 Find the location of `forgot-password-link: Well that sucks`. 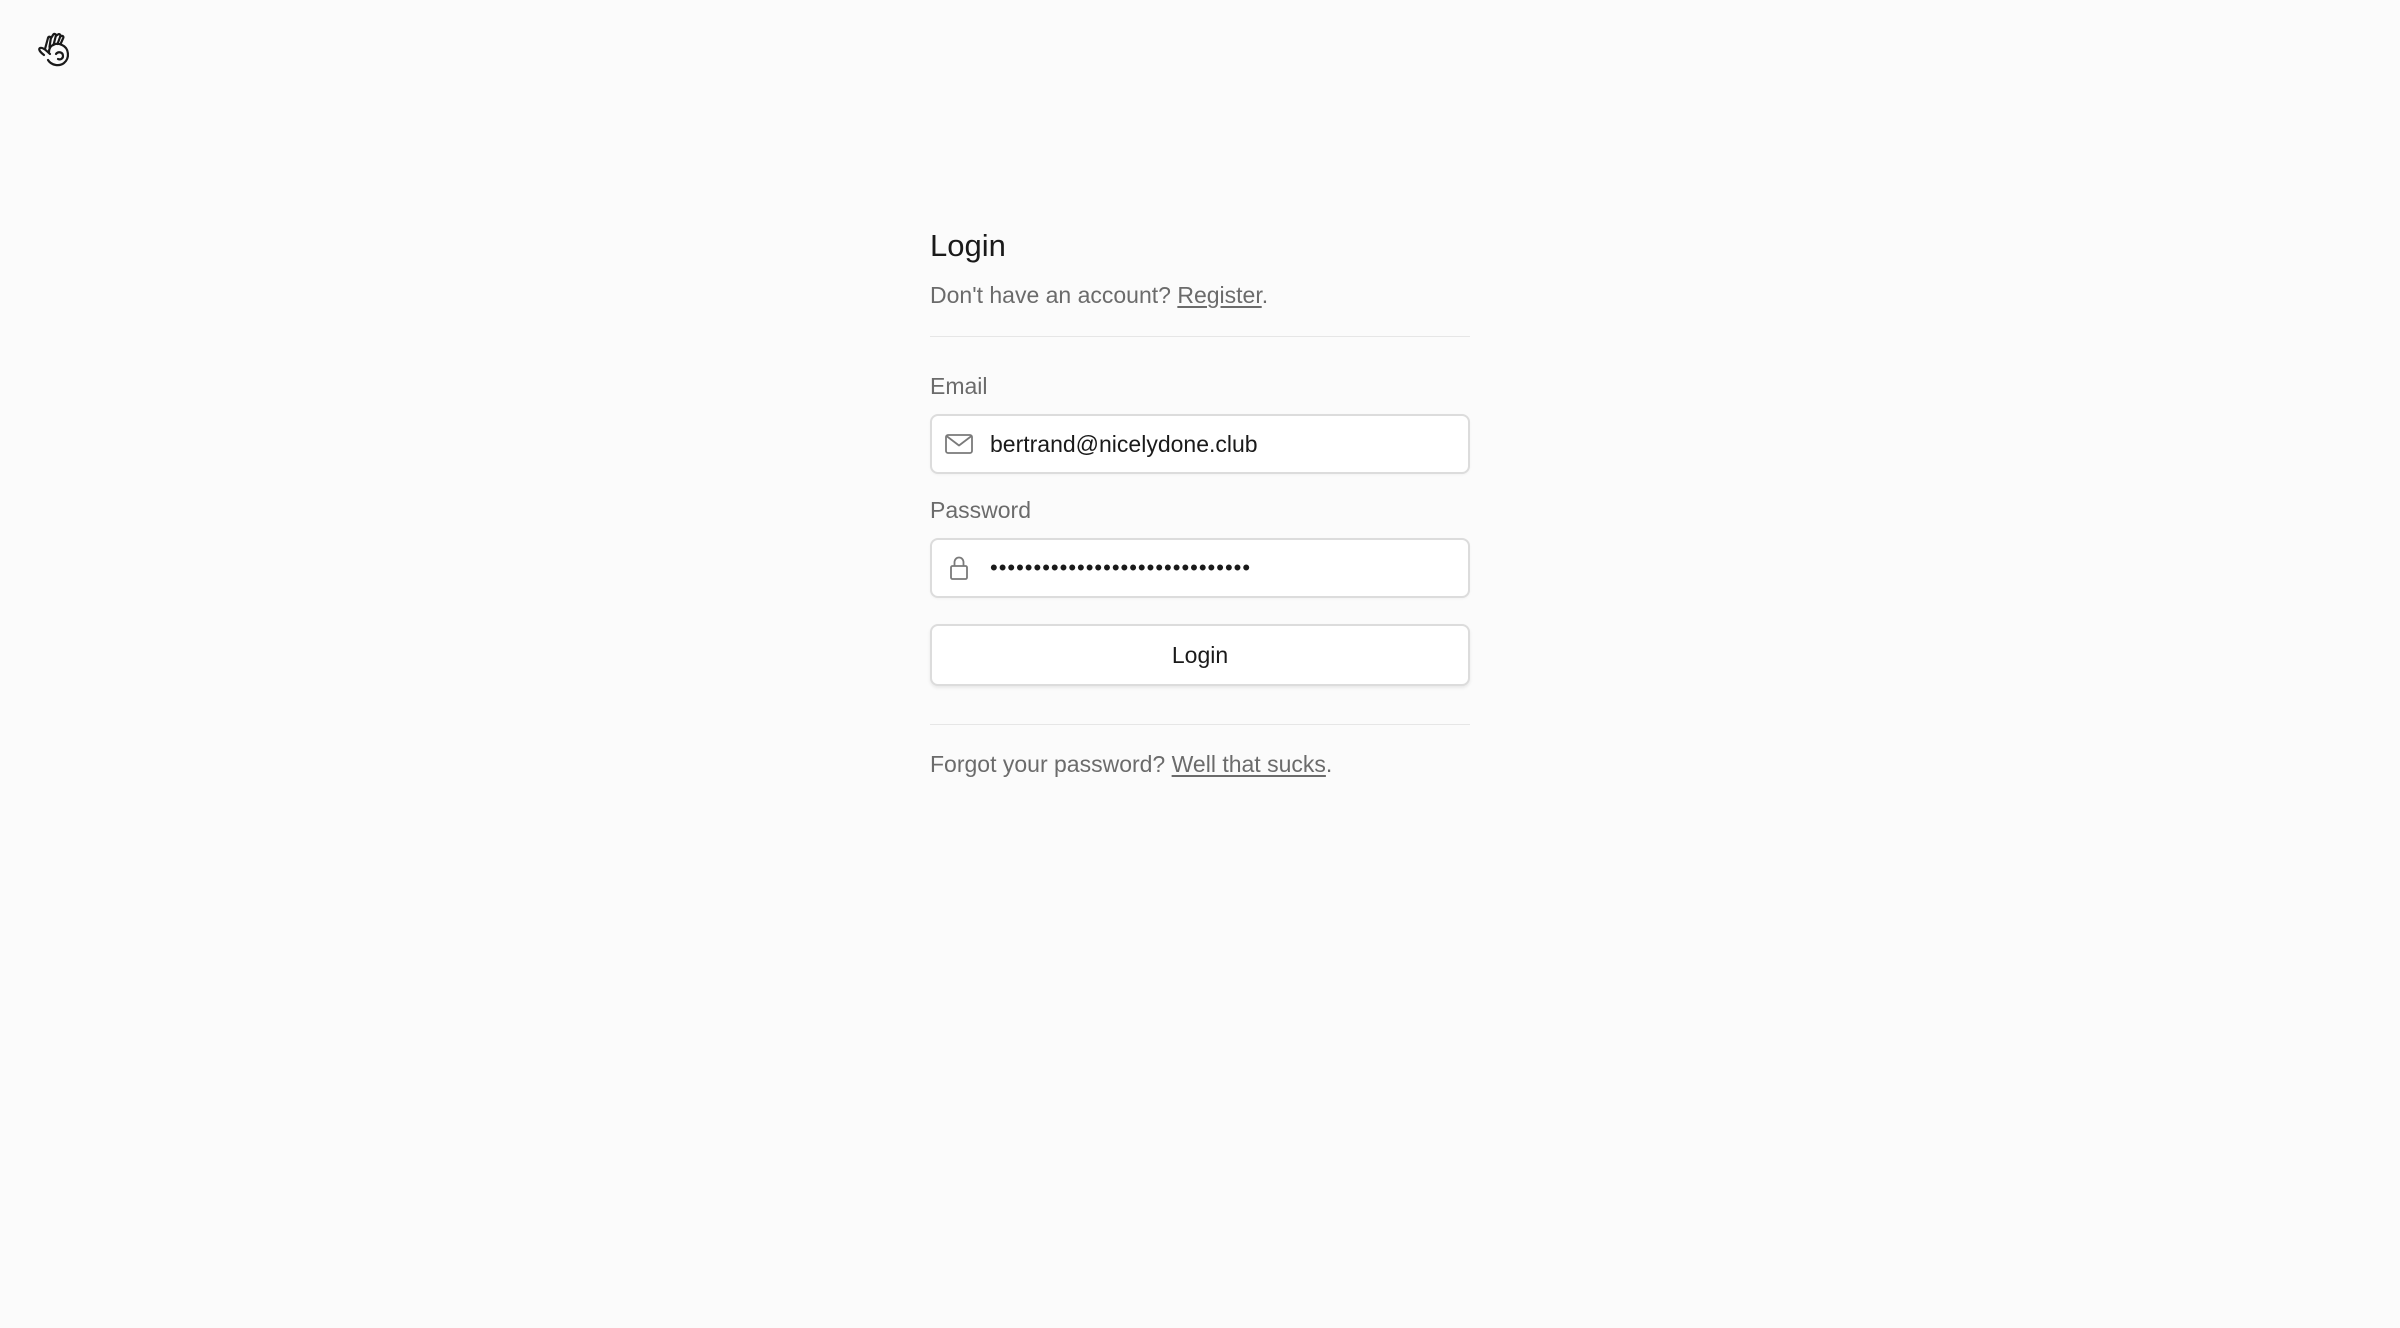

forgot-password-link: Well that sucks is located at coordinates (1249, 764).